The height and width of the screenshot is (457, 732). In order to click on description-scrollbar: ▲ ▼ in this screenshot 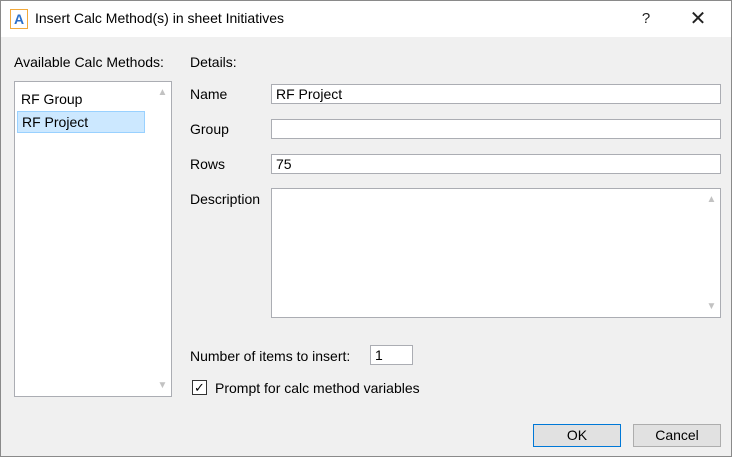, I will do `click(711, 253)`.